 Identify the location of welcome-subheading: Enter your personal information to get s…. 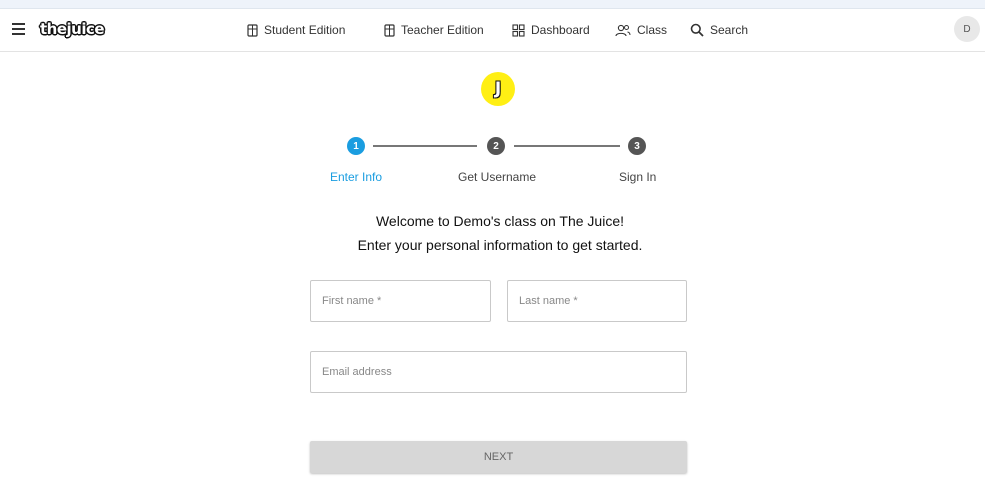
(500, 245).